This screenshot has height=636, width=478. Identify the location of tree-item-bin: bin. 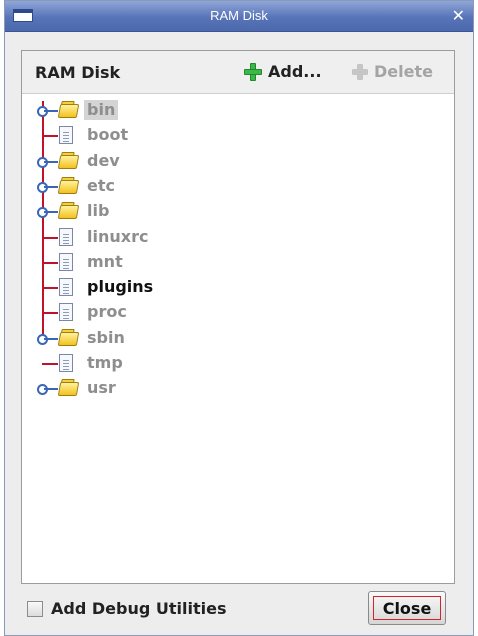
(172, 110).